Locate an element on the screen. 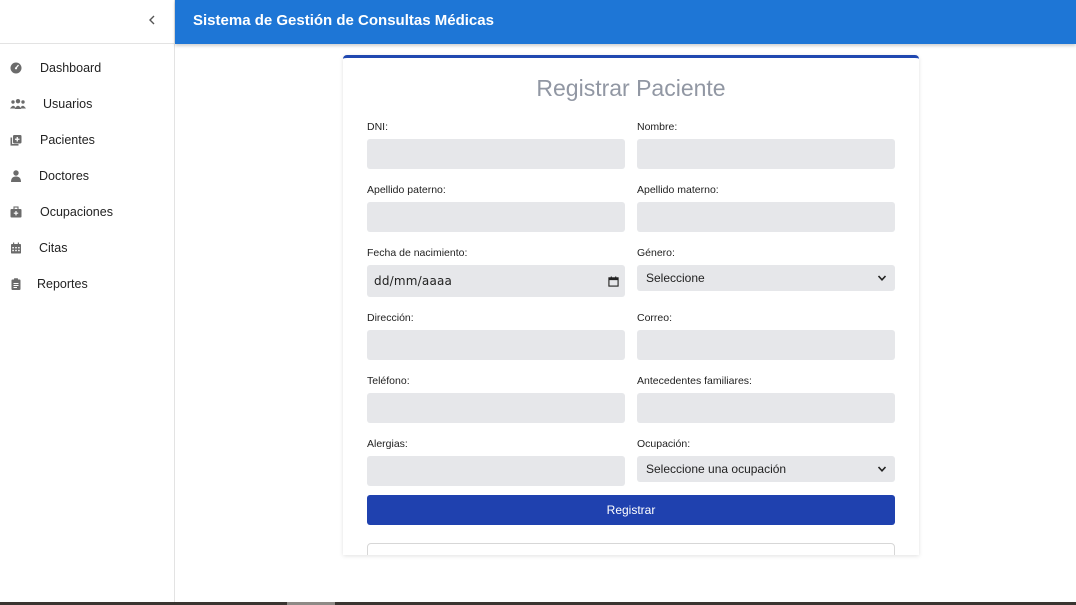 Image resolution: width=1076 pixels, height=605 pixels. sidebar-item-ocupaciones: Ocupaciones is located at coordinates (87, 212).